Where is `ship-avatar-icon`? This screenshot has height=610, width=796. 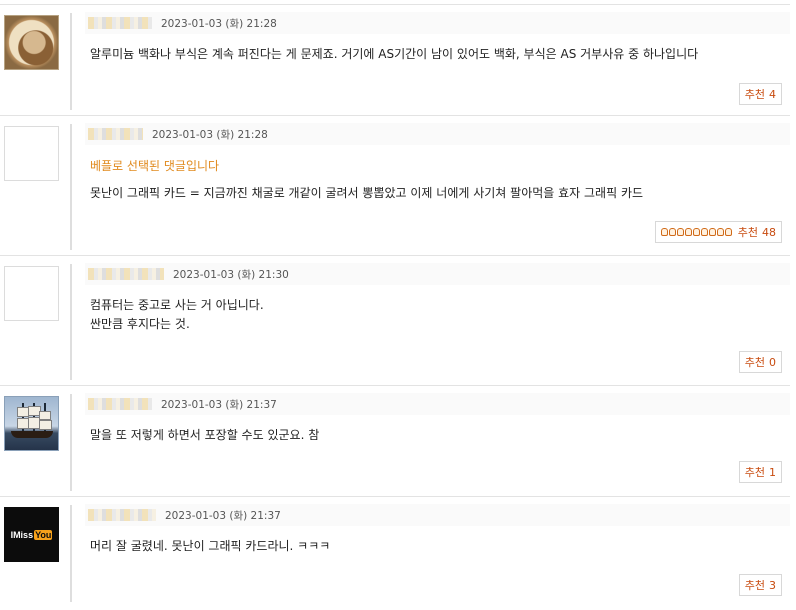 ship-avatar-icon is located at coordinates (31, 423).